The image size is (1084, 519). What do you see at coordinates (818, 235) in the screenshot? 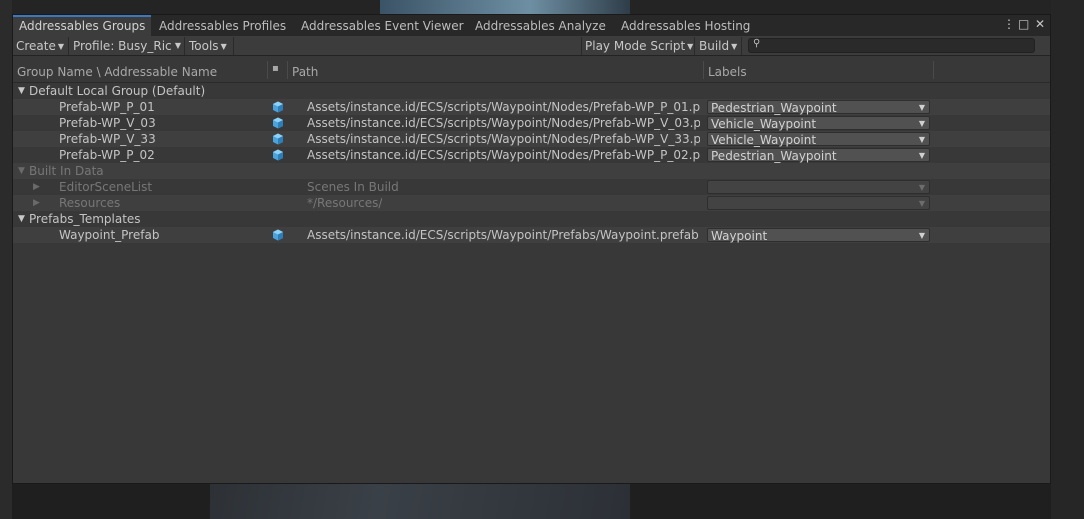
I see `labels-dropdown: Waypoint ▼` at bounding box center [818, 235].